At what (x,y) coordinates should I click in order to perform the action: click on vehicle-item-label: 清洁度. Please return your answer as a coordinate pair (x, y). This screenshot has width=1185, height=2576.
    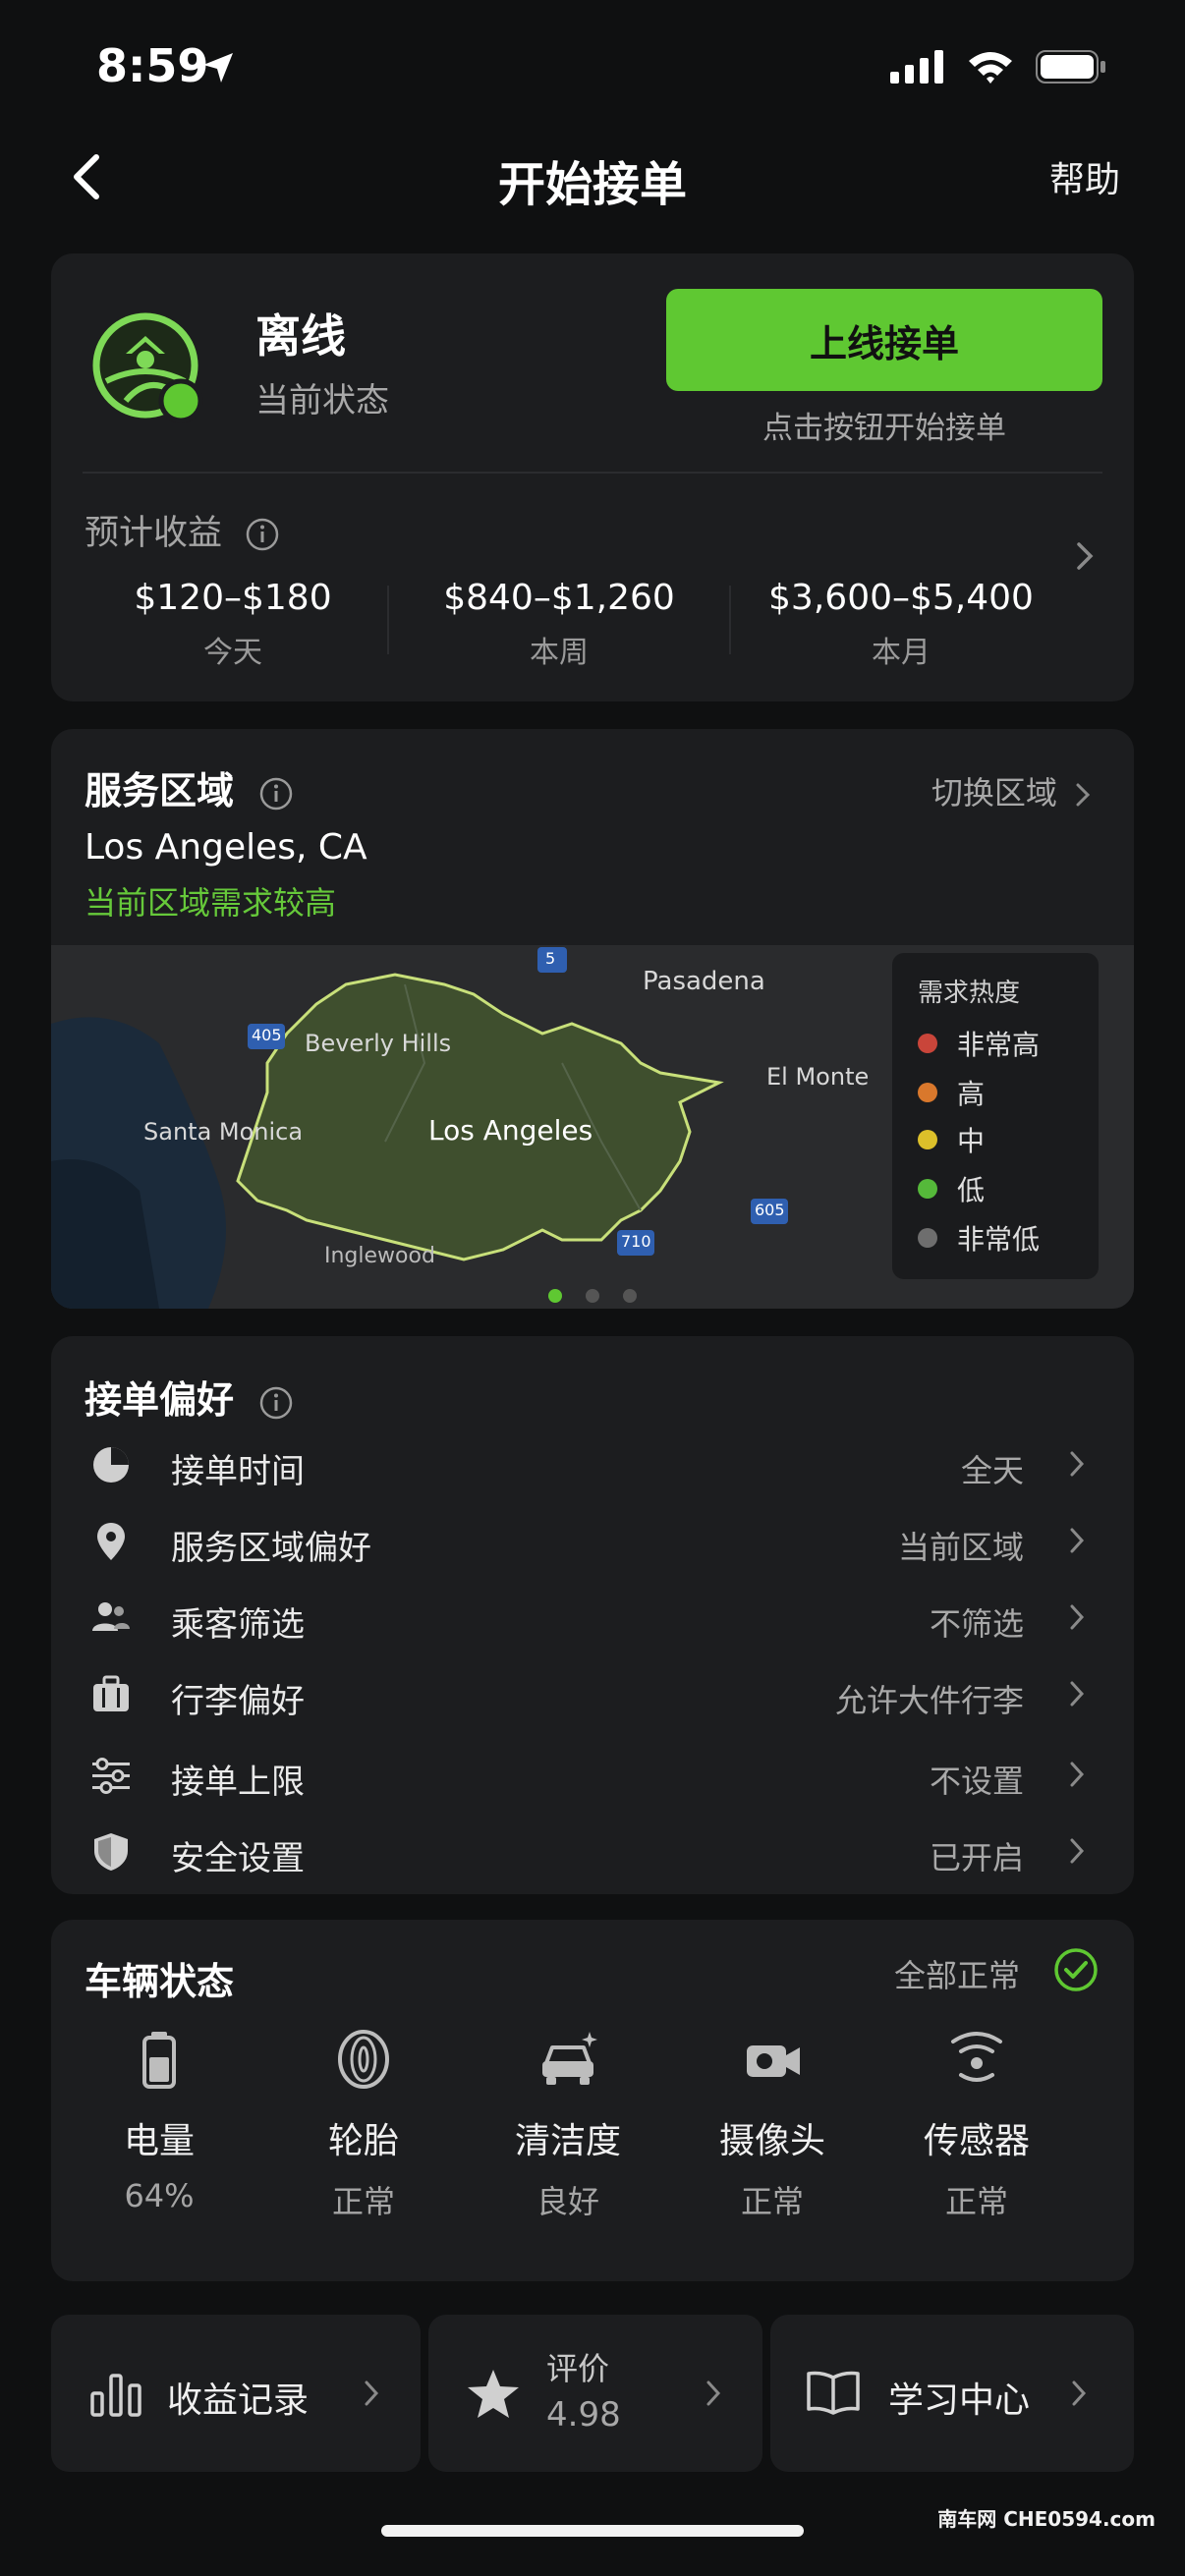
    Looking at the image, I should click on (567, 2141).